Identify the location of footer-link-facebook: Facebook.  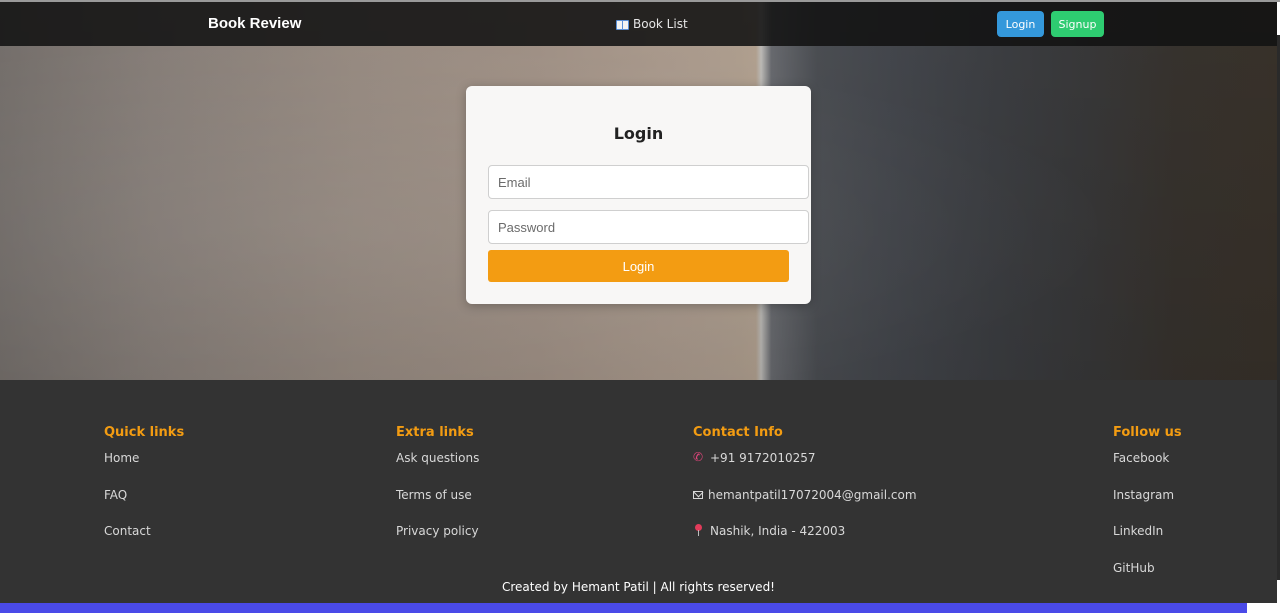
(1147, 469).